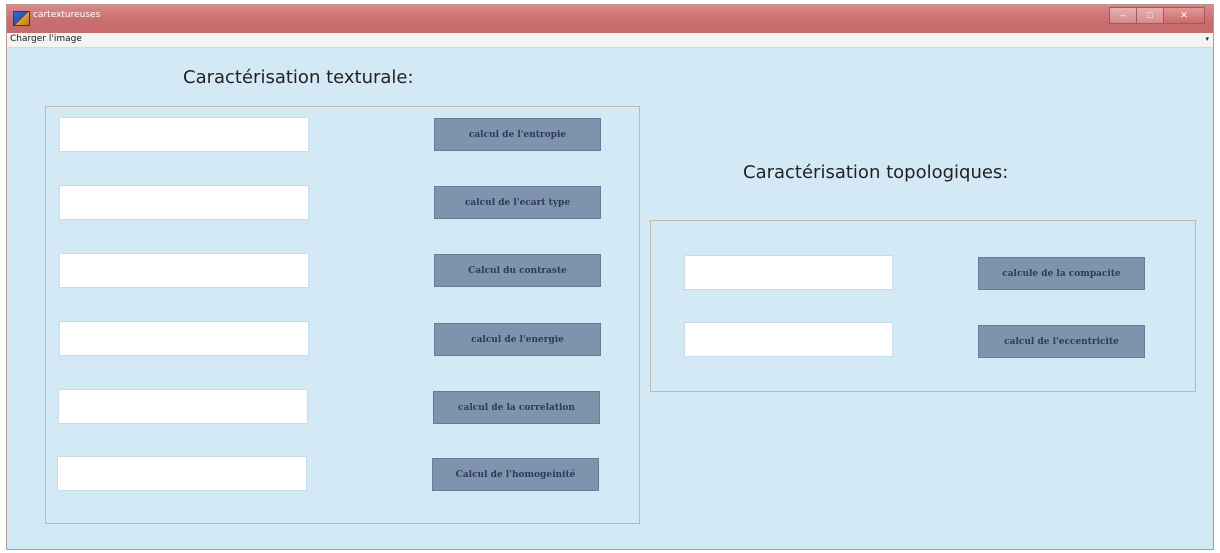  I want to click on homogeneity-field, so click(182, 473).